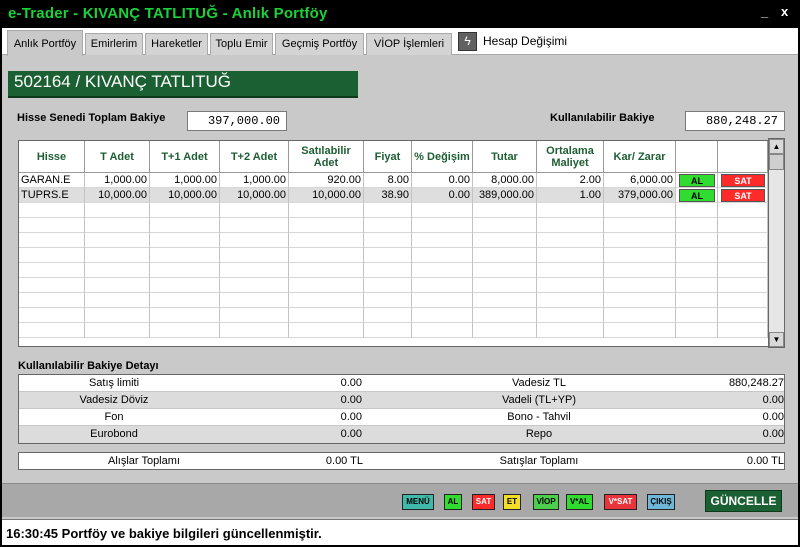  What do you see at coordinates (117, 157) in the screenshot?
I see `column-header-t-adet: T Adet` at bounding box center [117, 157].